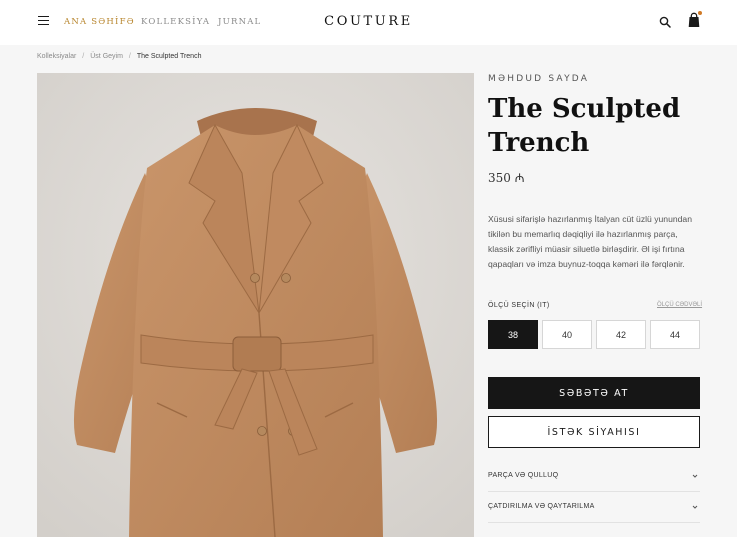 The image size is (737, 537). I want to click on size-option: 42, so click(621, 334).